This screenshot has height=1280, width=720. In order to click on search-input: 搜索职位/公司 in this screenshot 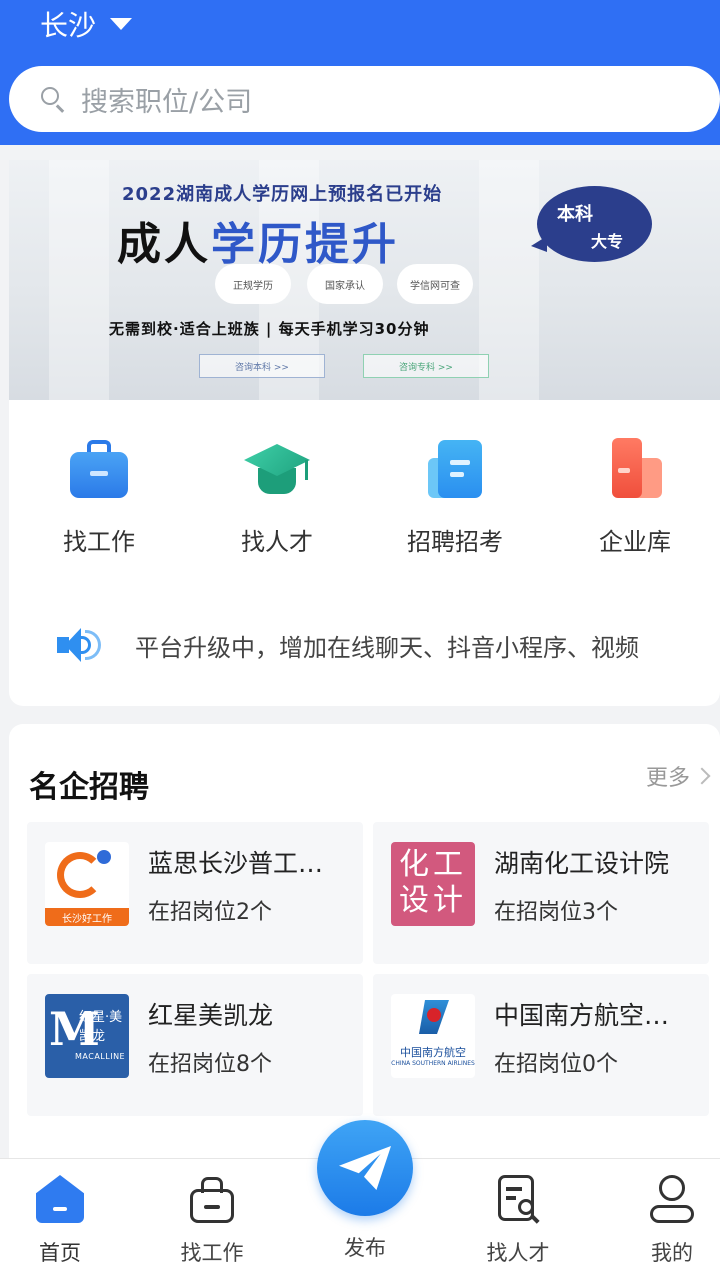, I will do `click(364, 99)`.